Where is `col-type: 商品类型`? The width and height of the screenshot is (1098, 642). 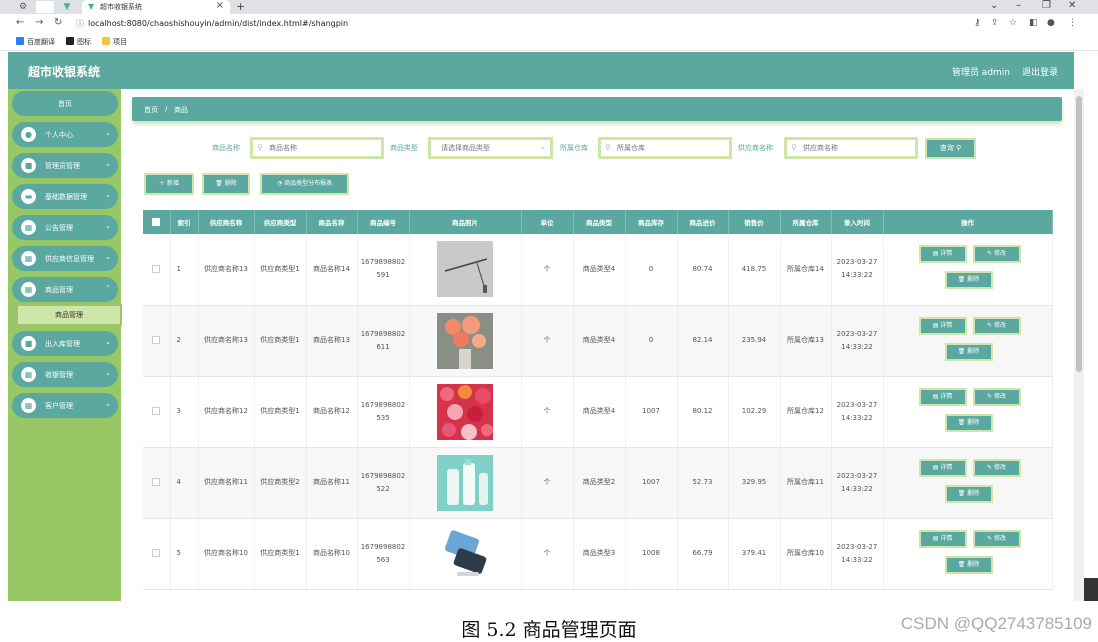
col-type: 商品类型 is located at coordinates (599, 222).